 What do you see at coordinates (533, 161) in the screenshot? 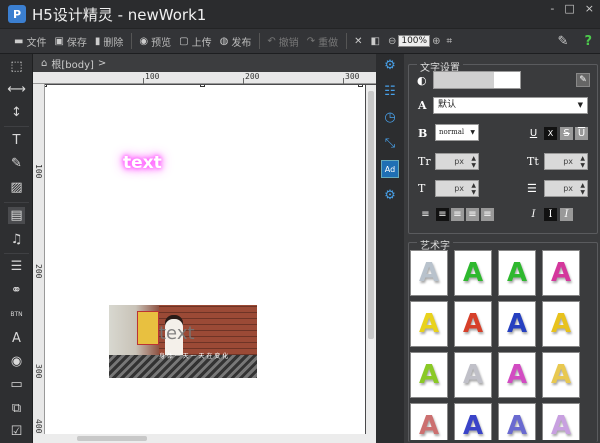
I see `letter-spacing-icon: Tt` at bounding box center [533, 161].